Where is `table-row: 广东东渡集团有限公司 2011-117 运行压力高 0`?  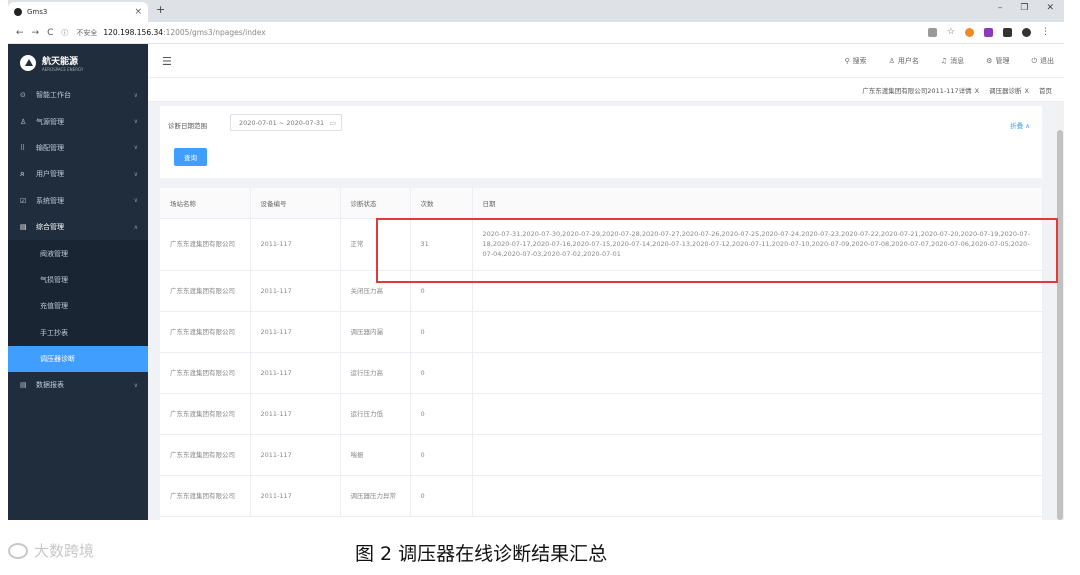 table-row: 广东东渡集团有限公司 2011-117 运行压力高 0 is located at coordinates (601, 373).